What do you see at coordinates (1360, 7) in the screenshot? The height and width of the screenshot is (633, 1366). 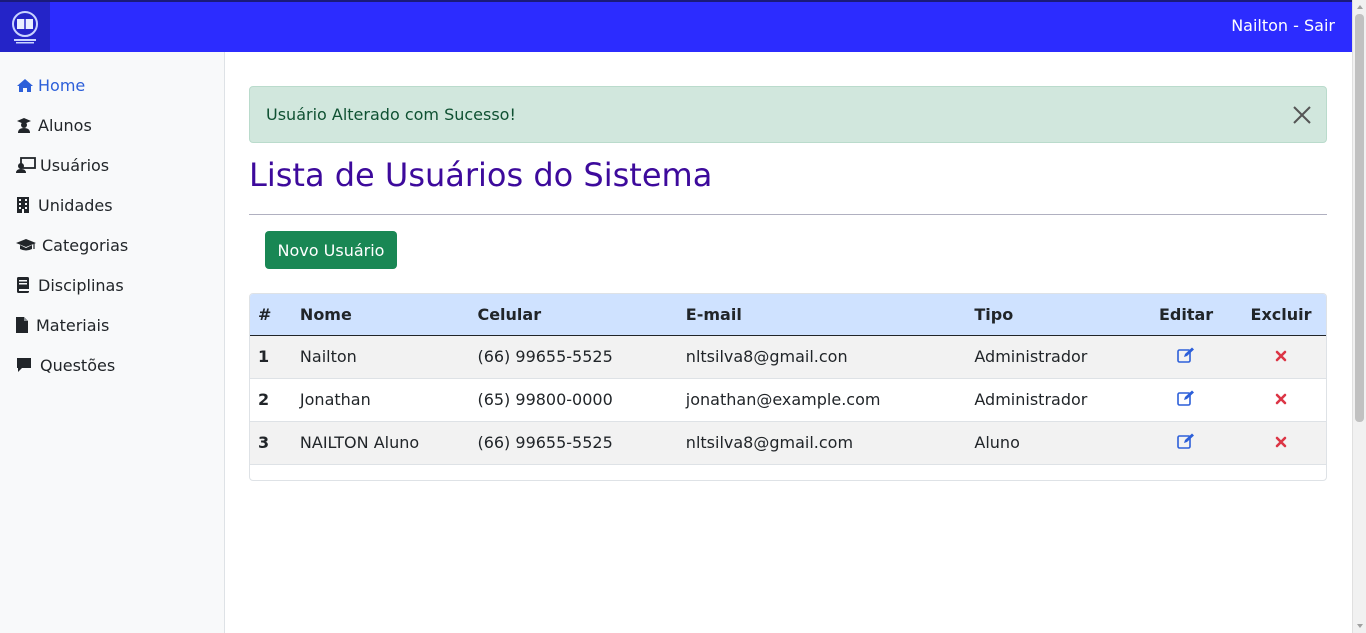 I see `scroll-up-icon` at bounding box center [1360, 7].